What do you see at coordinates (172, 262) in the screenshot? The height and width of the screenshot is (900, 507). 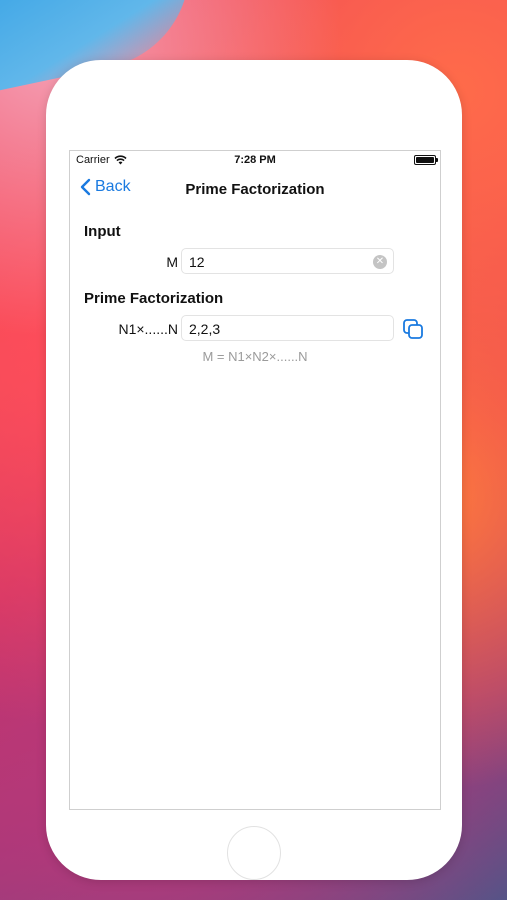 I see `m-field-label: M` at bounding box center [172, 262].